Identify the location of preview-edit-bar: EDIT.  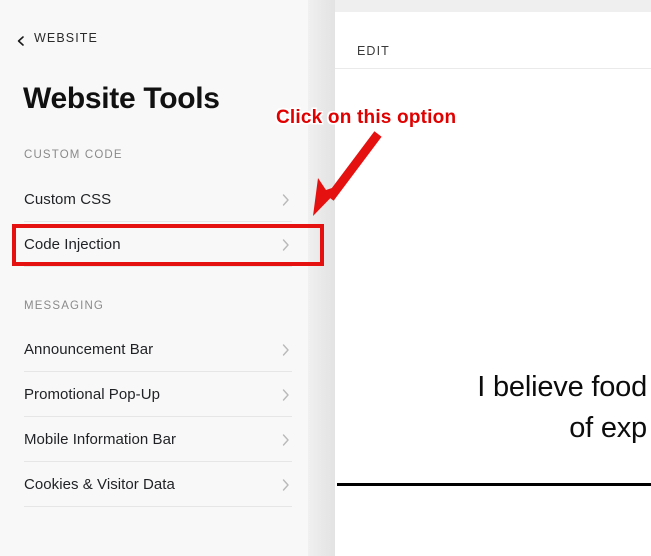
(493, 40).